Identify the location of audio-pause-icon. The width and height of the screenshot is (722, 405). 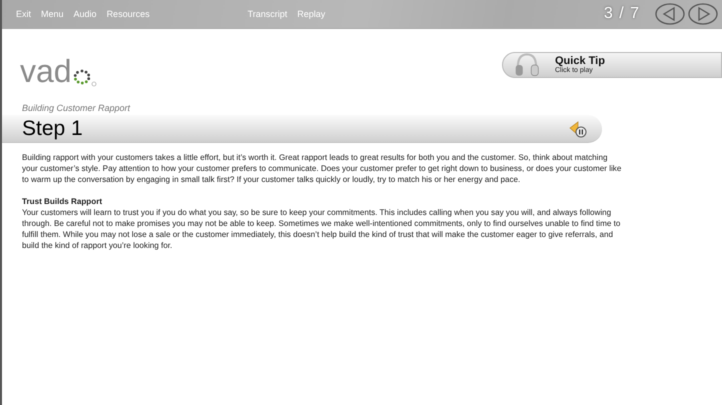
(578, 129).